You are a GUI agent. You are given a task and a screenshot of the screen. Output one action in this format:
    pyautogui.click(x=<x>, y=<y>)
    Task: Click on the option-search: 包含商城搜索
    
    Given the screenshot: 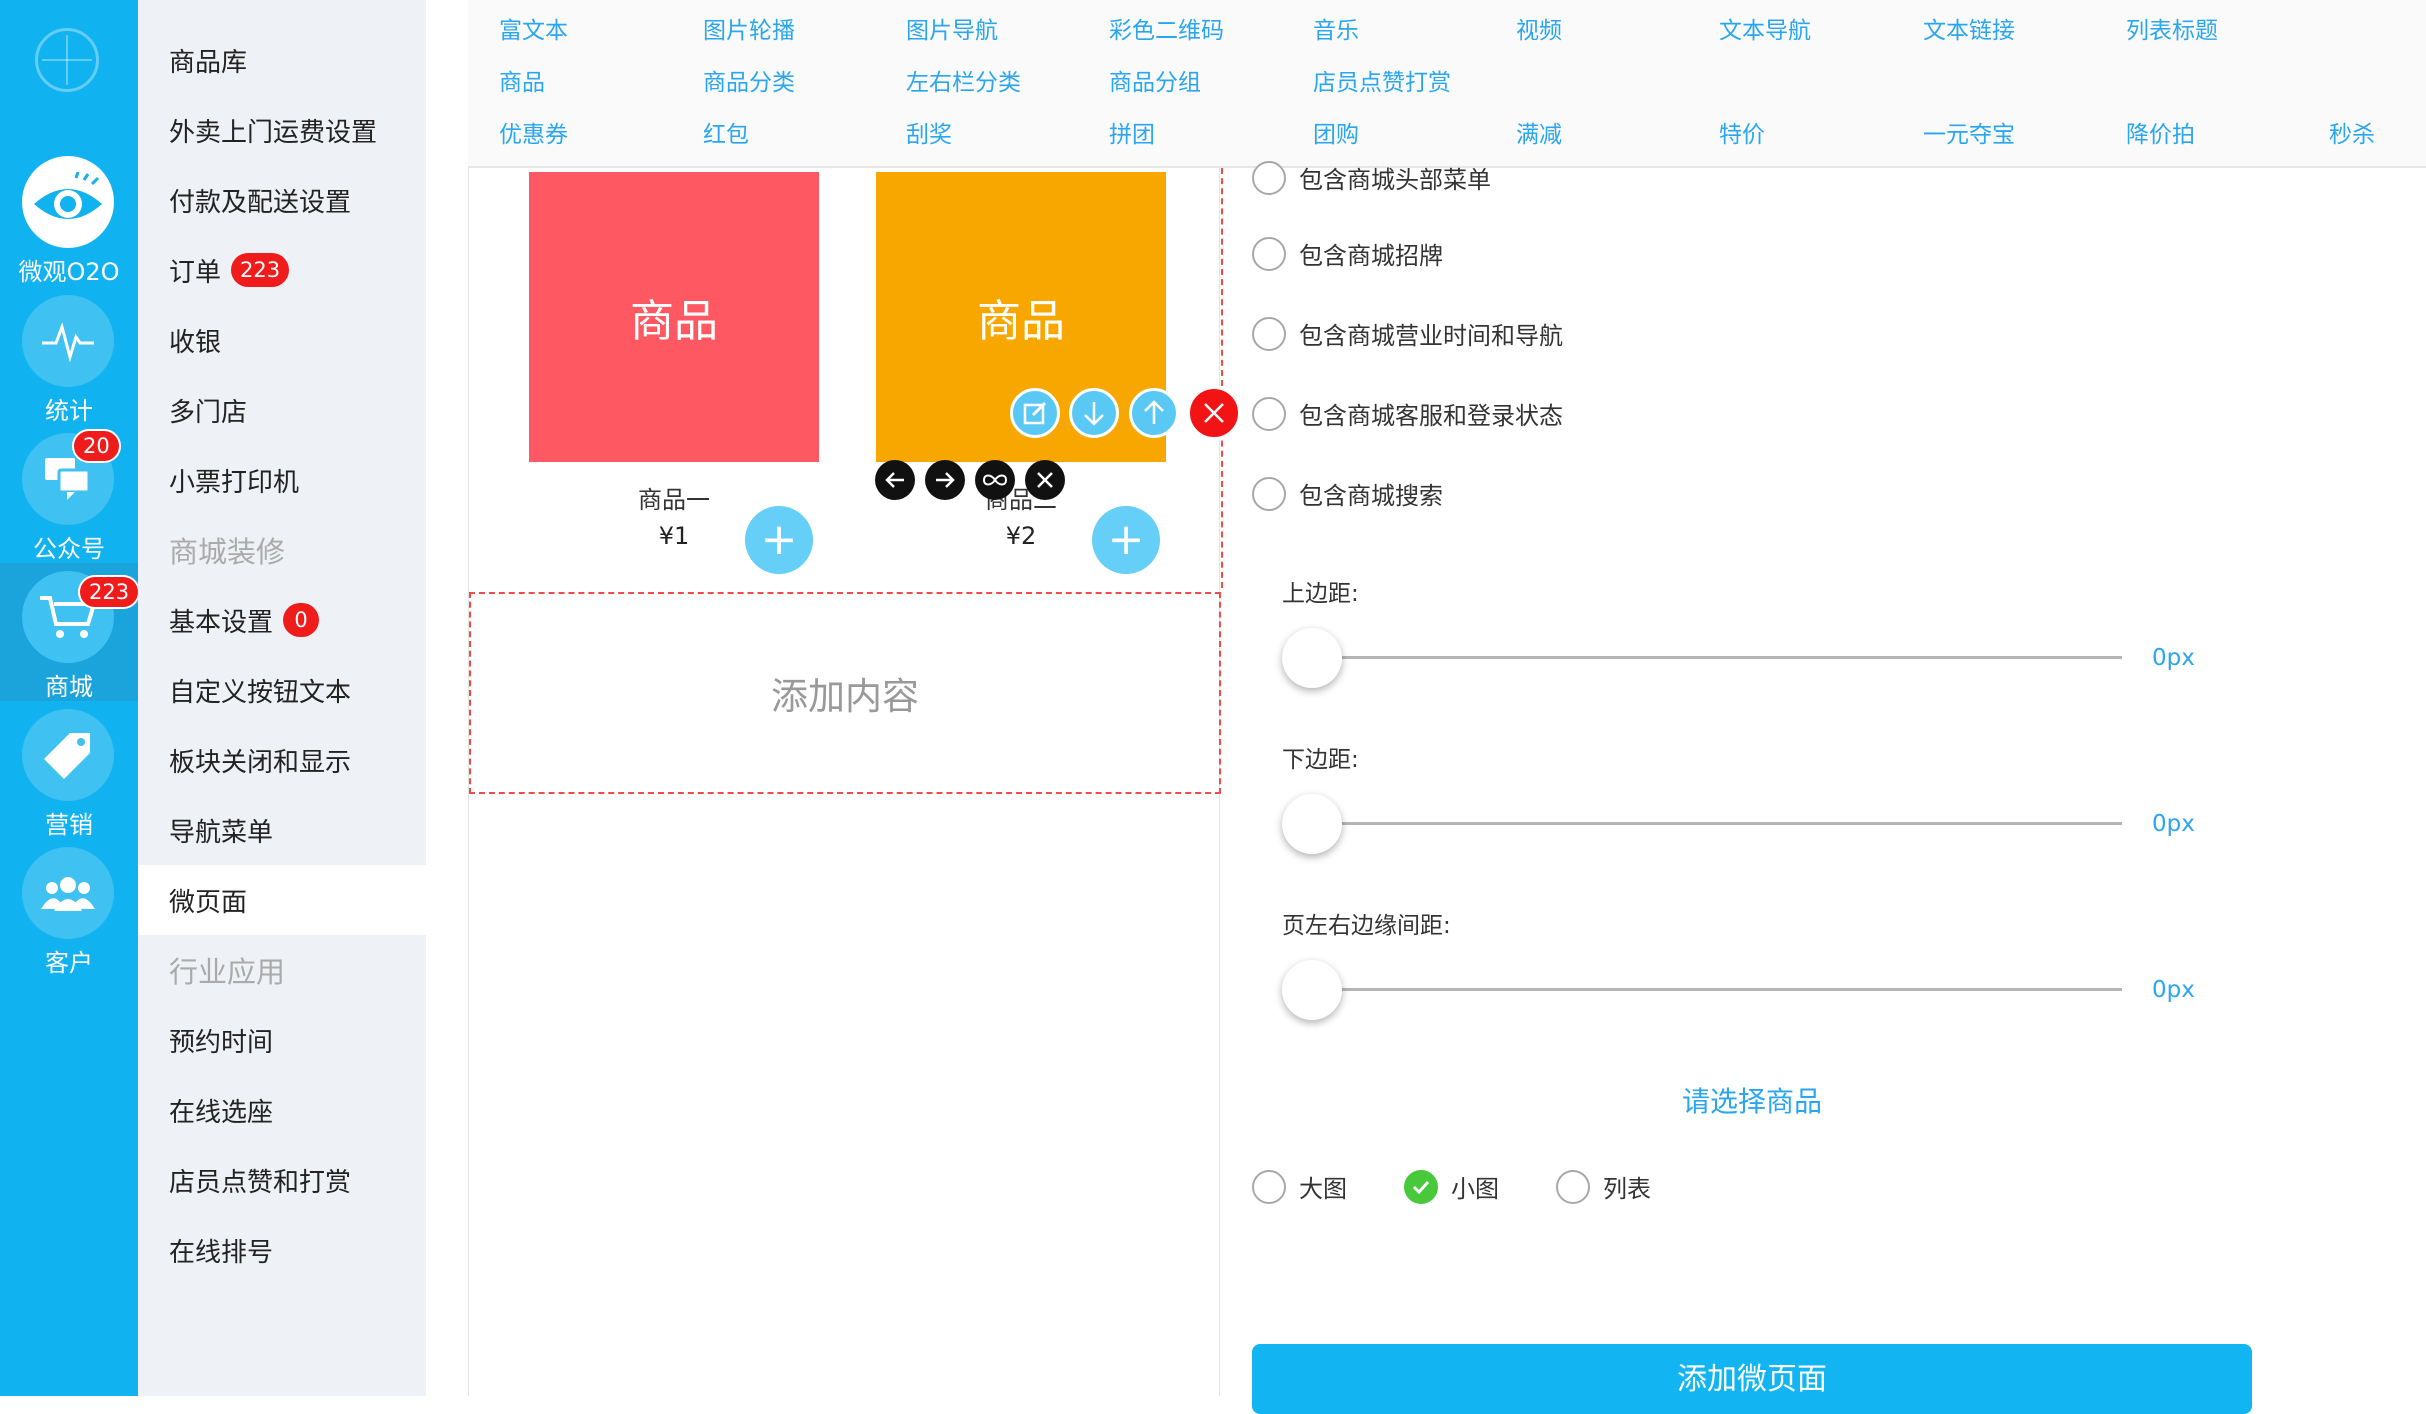 What is the action you would take?
    pyautogui.click(x=1347, y=493)
    